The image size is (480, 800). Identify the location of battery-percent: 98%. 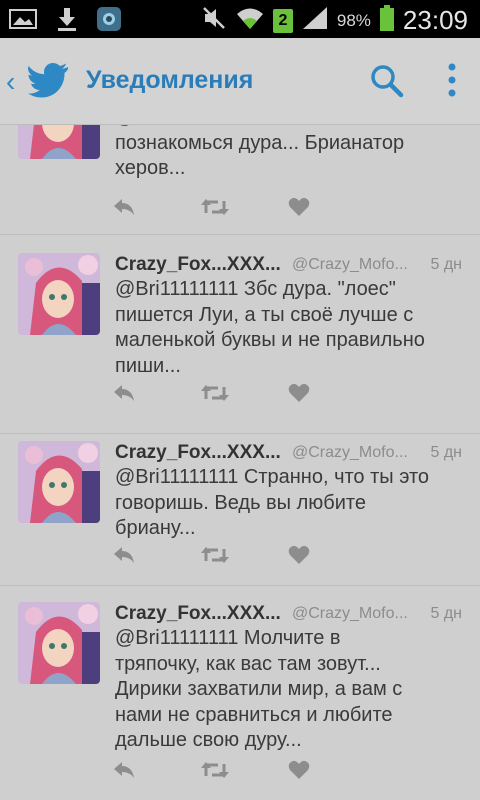
(353, 20).